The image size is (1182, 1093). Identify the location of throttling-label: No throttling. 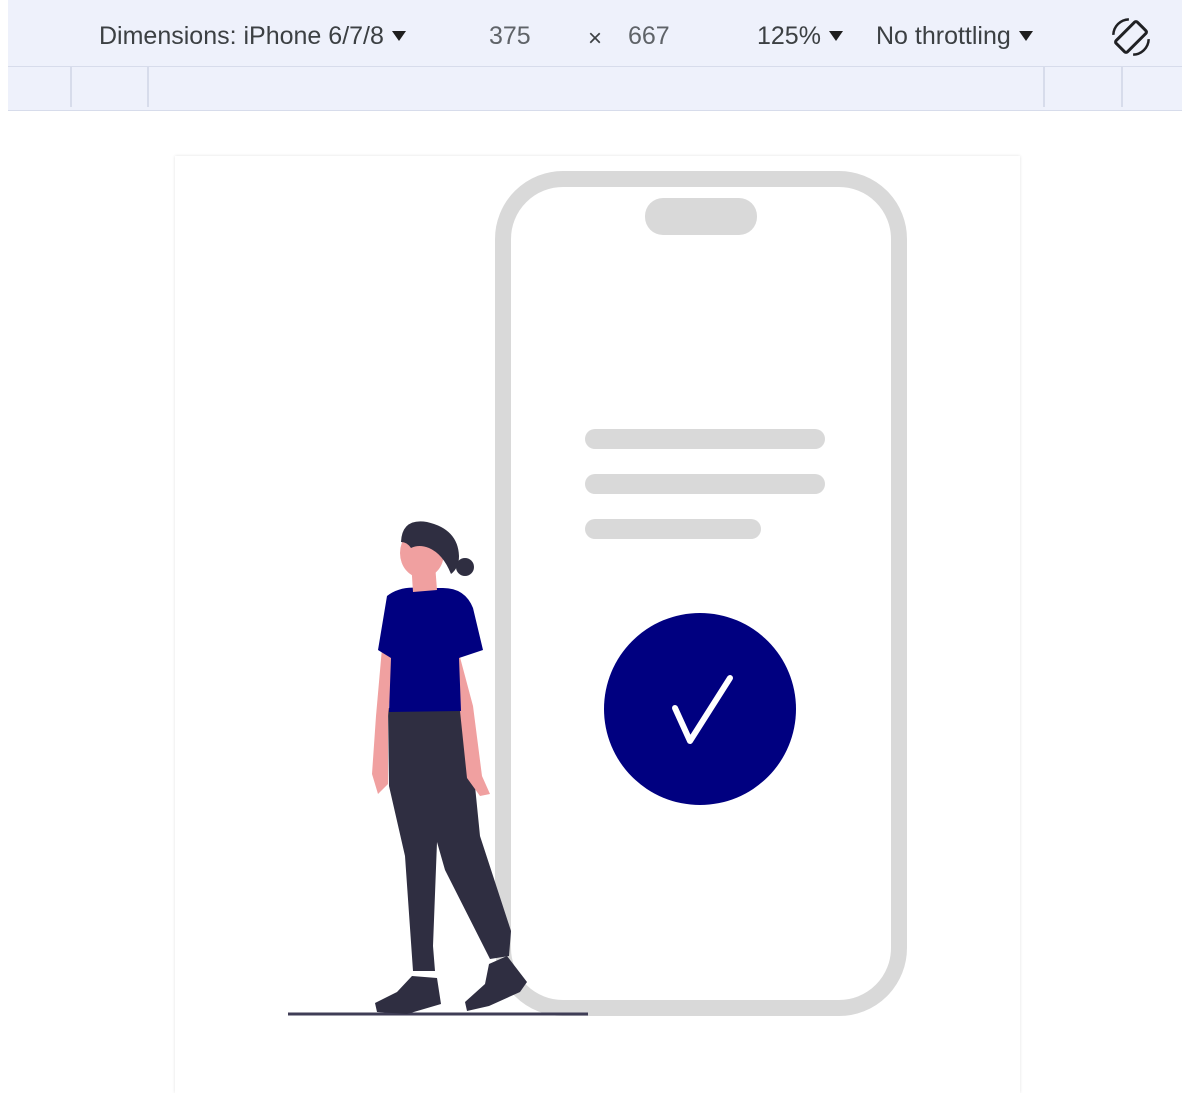
(943, 36).